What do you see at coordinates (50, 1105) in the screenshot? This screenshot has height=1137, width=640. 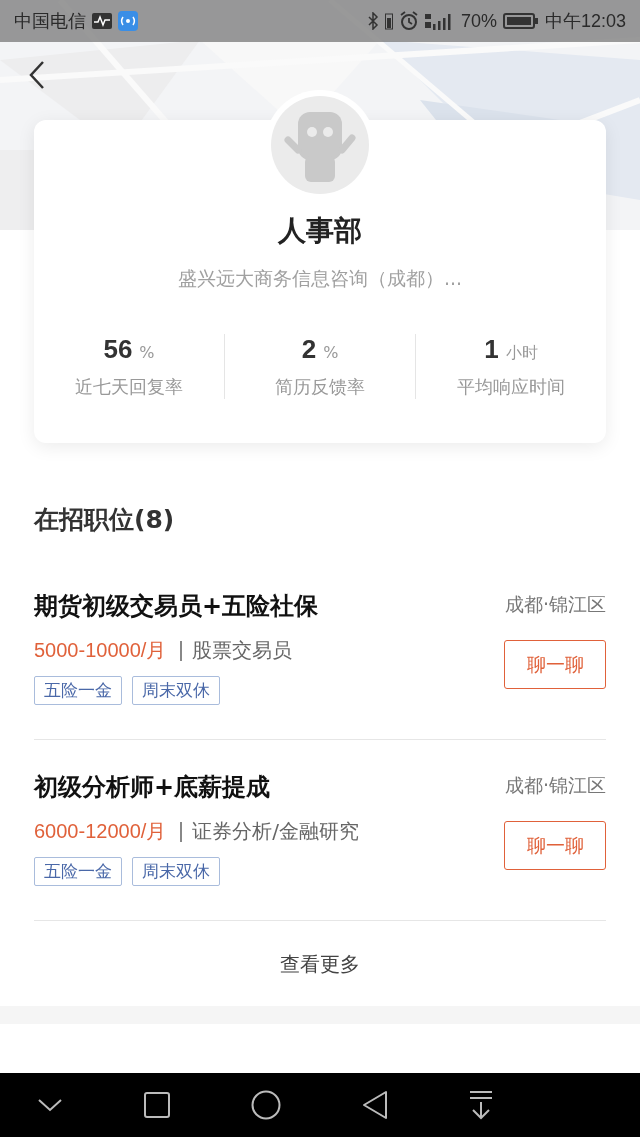 I see `chevron-down-icon` at bounding box center [50, 1105].